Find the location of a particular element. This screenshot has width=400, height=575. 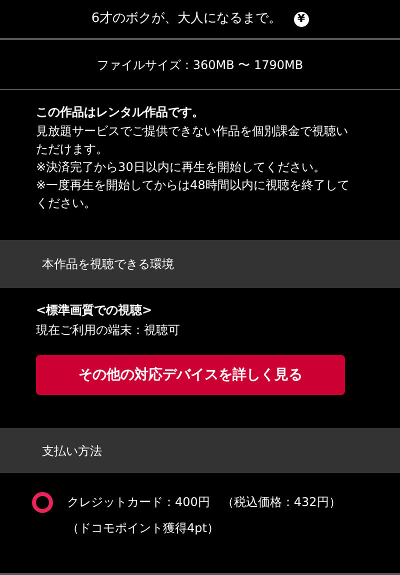

devices-button: その他の対応デバイスを詳しく見る is located at coordinates (190, 375).